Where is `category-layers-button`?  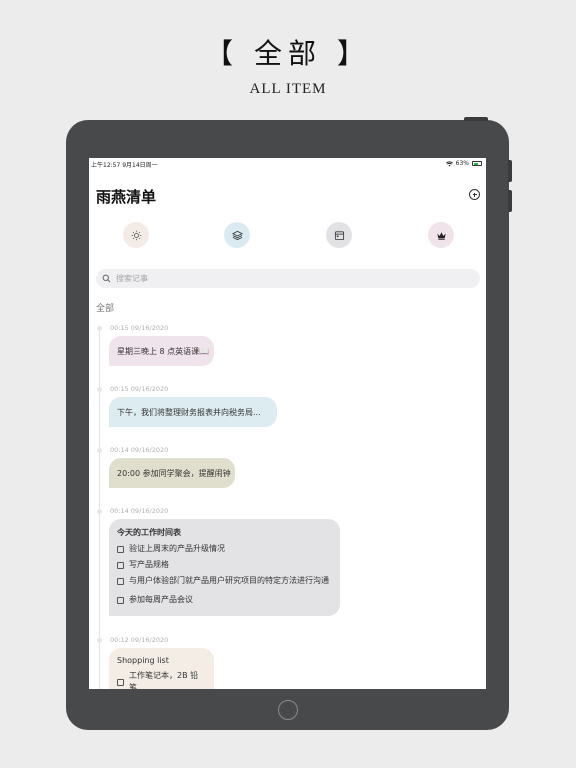 category-layers-button is located at coordinates (237, 235).